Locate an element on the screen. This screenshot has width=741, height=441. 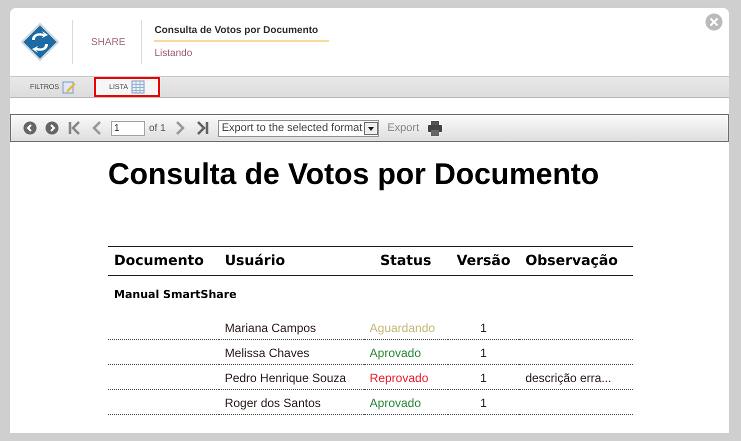
table-cell: Melissa Chaves is located at coordinates (291, 352).